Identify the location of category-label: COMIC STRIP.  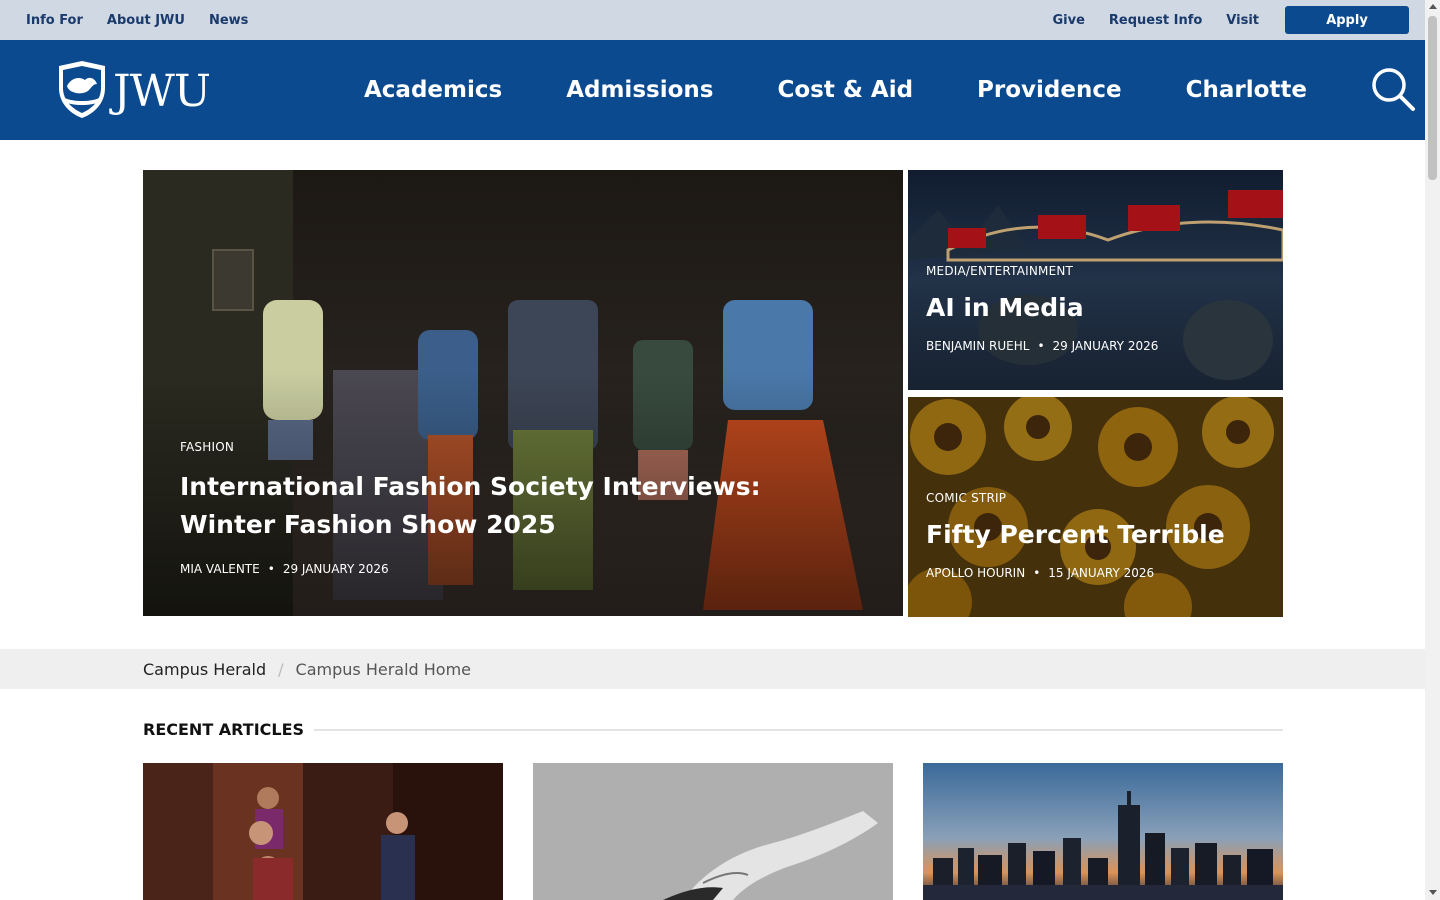
(1075, 498).